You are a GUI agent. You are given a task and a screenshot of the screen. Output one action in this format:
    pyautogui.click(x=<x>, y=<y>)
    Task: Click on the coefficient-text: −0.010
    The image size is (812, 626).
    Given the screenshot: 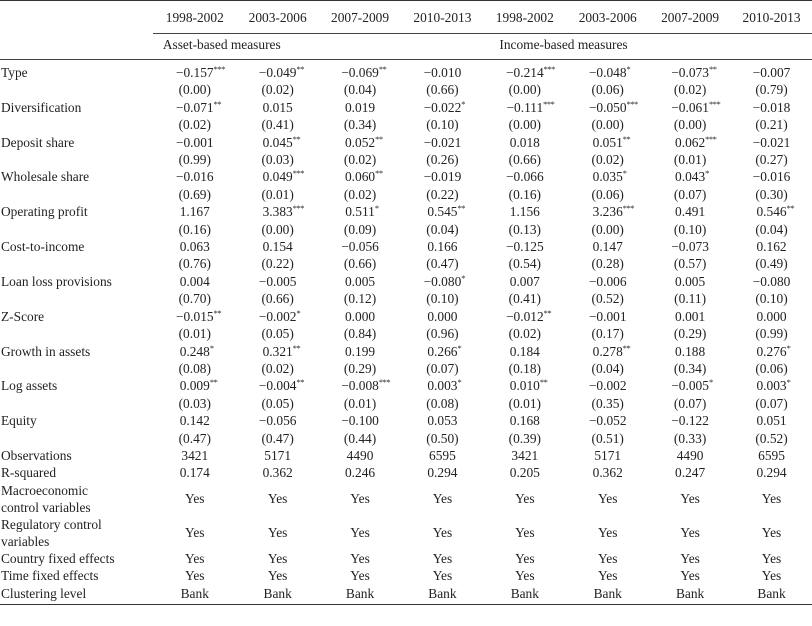 What is the action you would take?
    pyautogui.click(x=442, y=72)
    